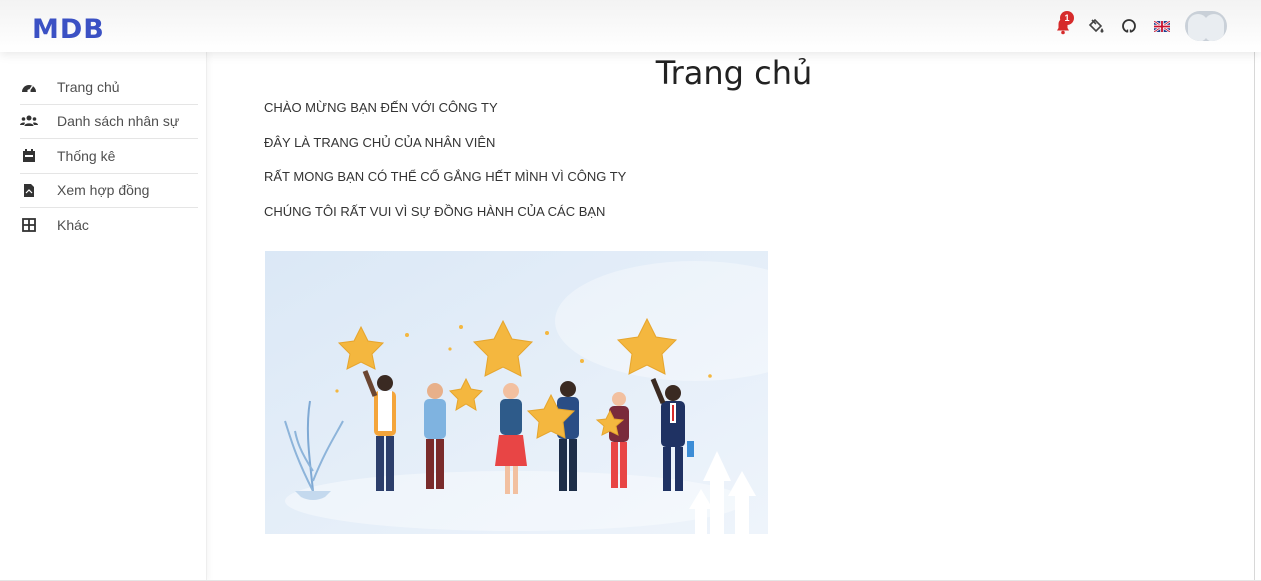 This screenshot has width=1261, height=581. Describe the element at coordinates (1206, 26) in the screenshot. I see `avatar` at that location.